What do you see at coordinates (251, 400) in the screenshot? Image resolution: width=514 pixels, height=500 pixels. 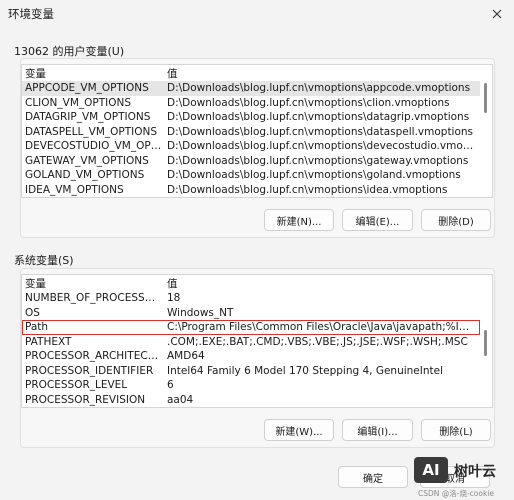 I see `table-row: PROCESSOR_REVISION aa04` at bounding box center [251, 400].